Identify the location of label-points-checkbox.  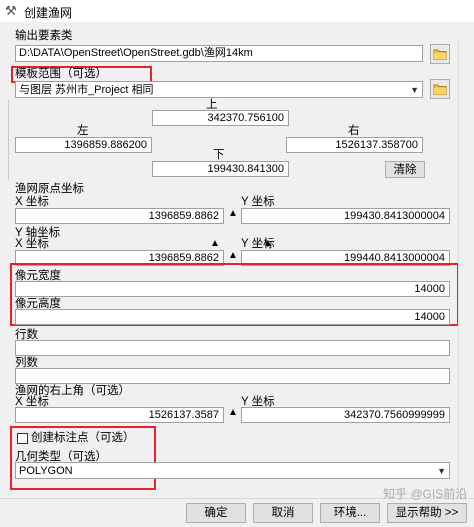
(22, 438).